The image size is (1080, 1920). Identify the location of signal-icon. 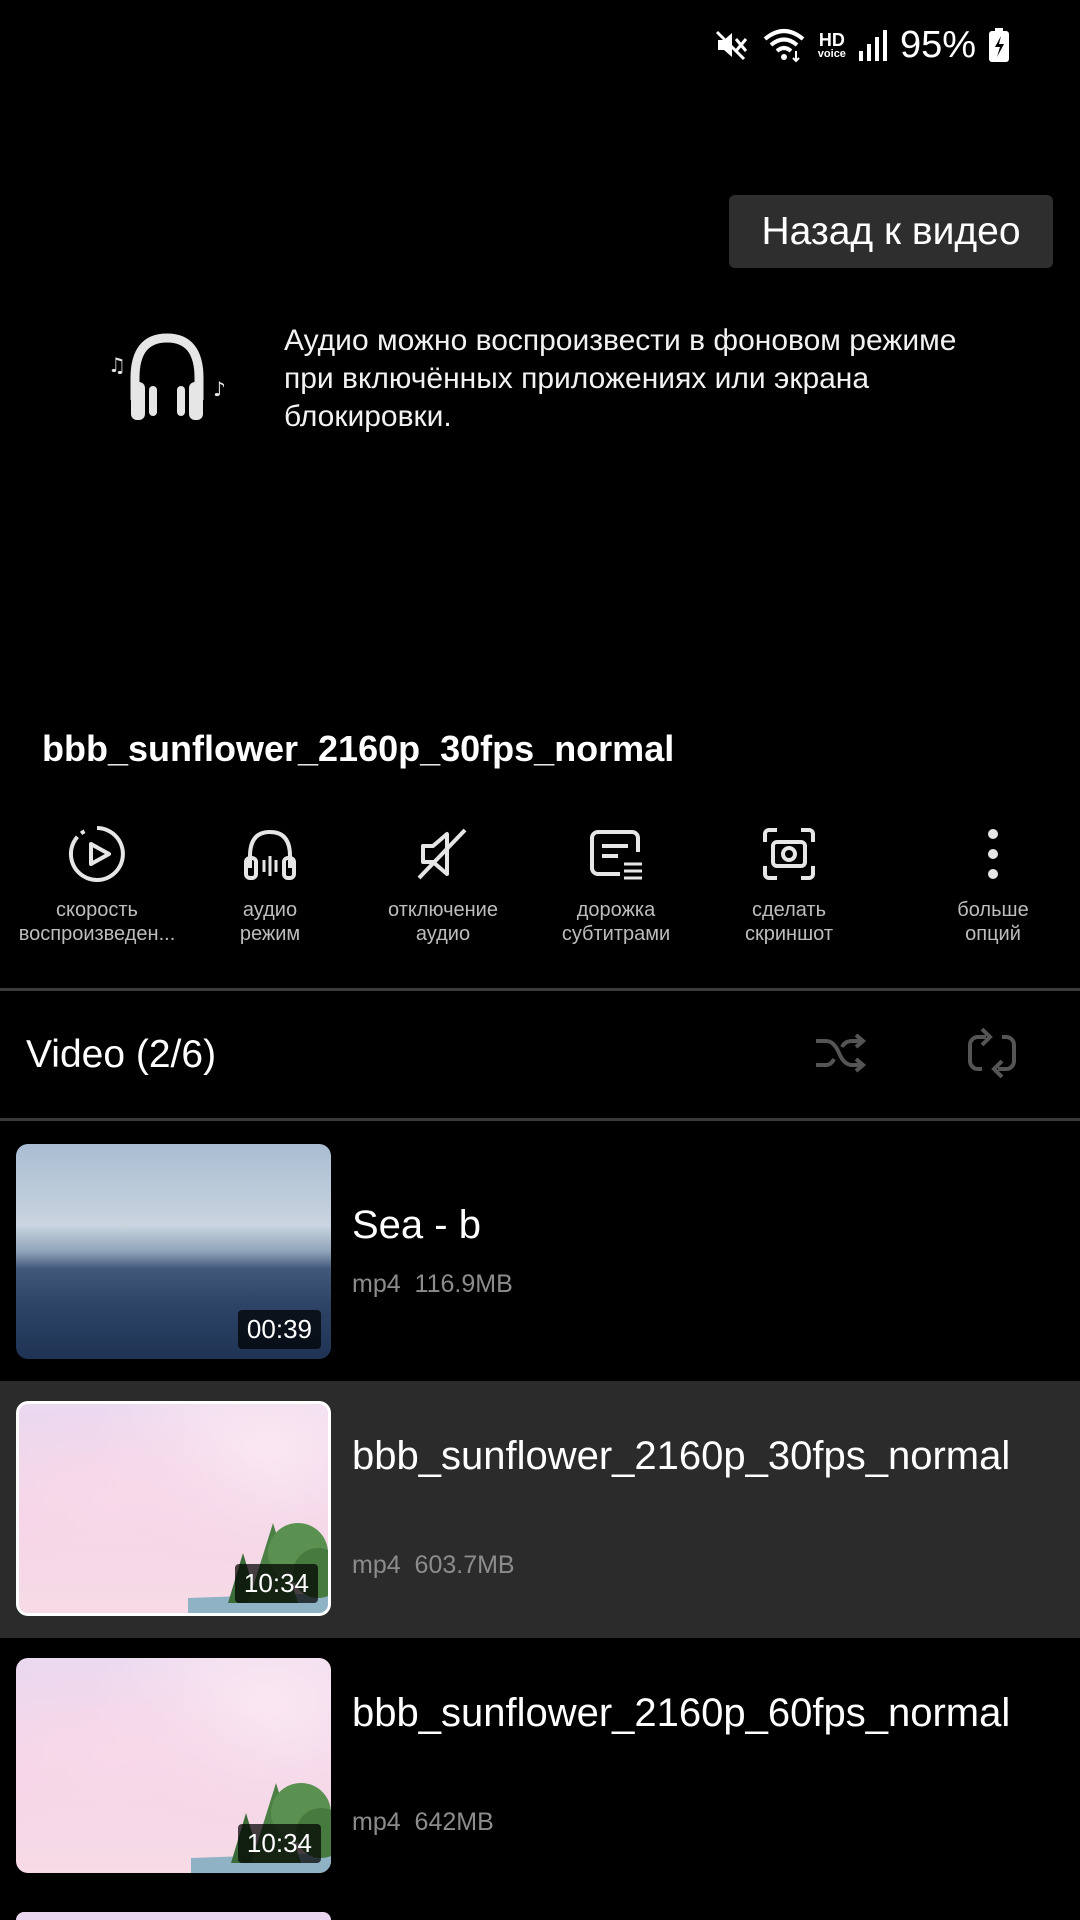
(872, 45).